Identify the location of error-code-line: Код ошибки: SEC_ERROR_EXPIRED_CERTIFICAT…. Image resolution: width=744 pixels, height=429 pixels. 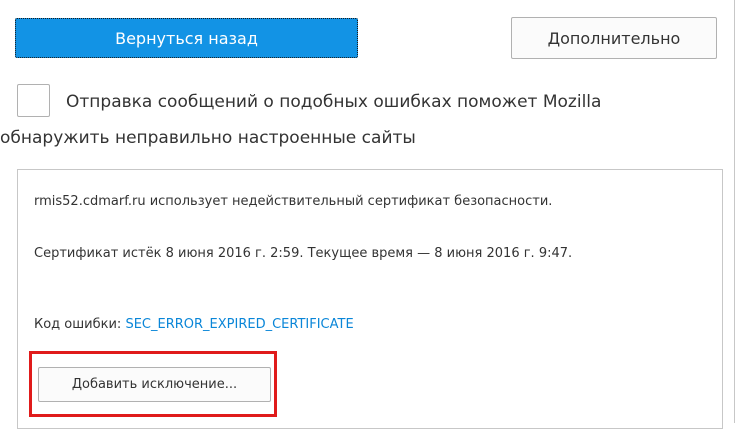
(194, 324).